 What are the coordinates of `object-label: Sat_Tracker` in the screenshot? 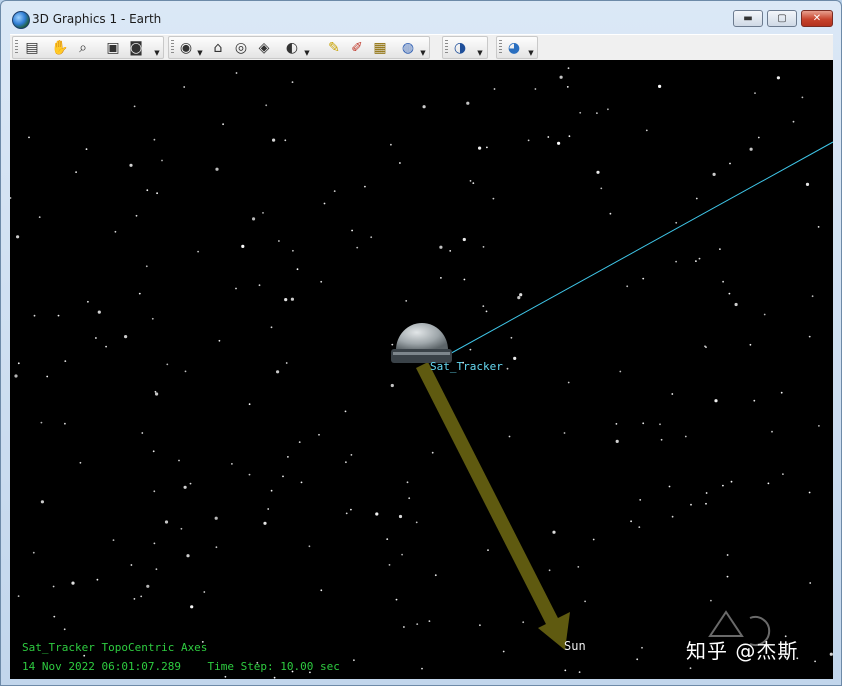 It's located at (466, 366).